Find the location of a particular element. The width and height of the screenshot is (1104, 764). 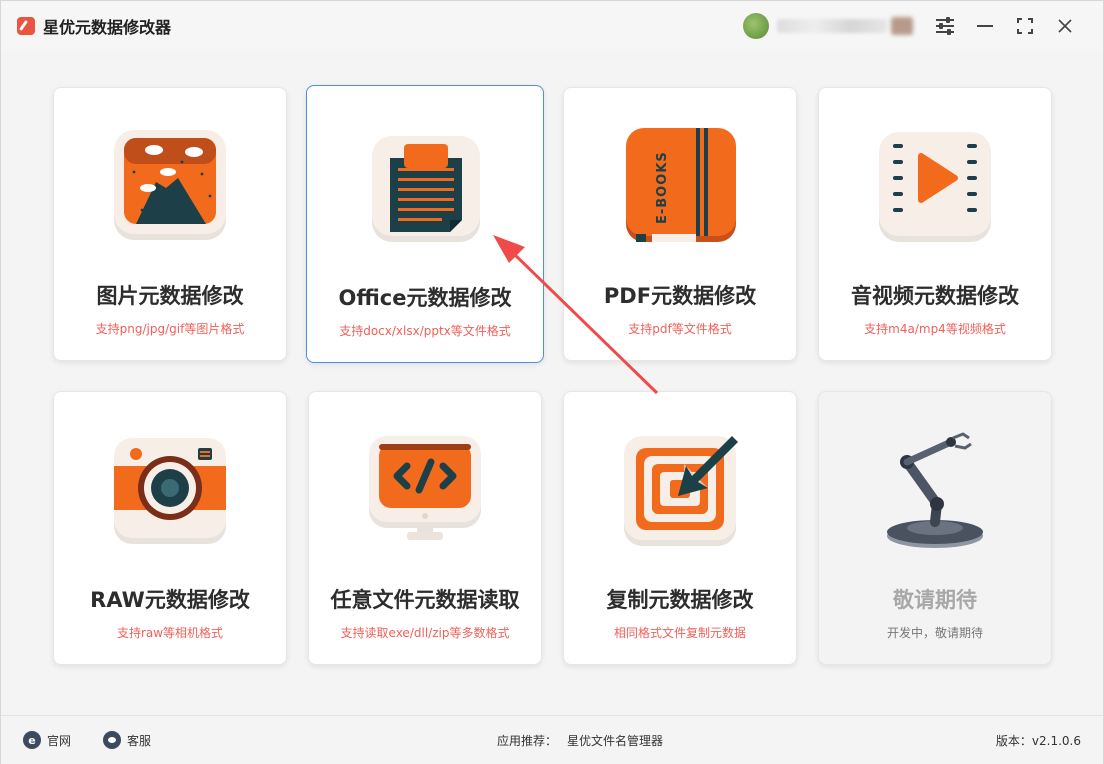

card-image-metadata: 图片元数据修改 支持png/jpg/gif等图片格式 is located at coordinates (170, 224).